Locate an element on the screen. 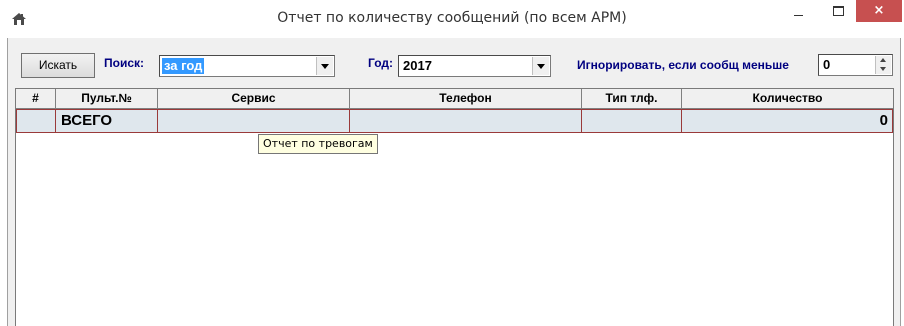 The image size is (904, 326). table-cell-phone-type is located at coordinates (632, 121).